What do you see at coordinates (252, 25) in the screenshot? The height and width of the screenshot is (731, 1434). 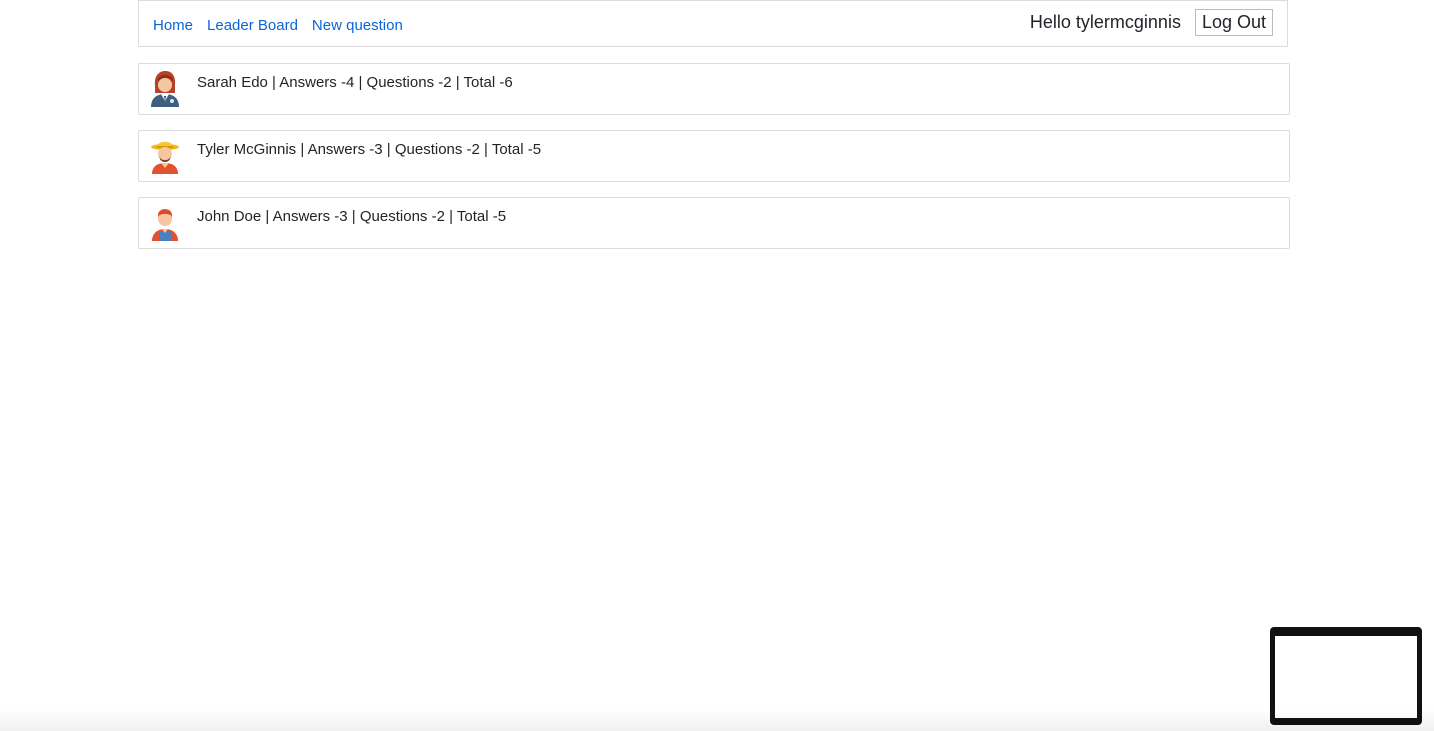 I see `nav-link-leader-board: Leader Board` at bounding box center [252, 25].